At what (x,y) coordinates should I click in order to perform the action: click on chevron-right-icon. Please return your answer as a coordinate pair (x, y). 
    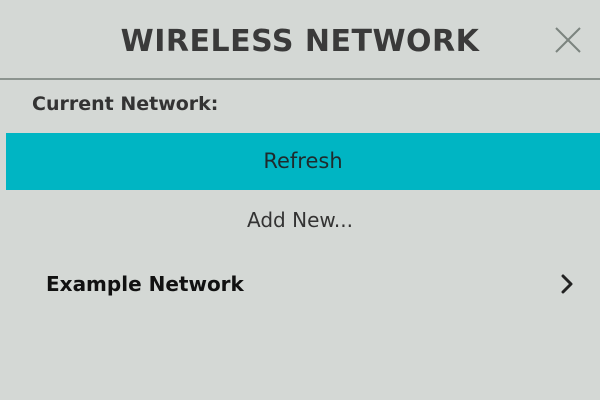
    Looking at the image, I should click on (567, 284).